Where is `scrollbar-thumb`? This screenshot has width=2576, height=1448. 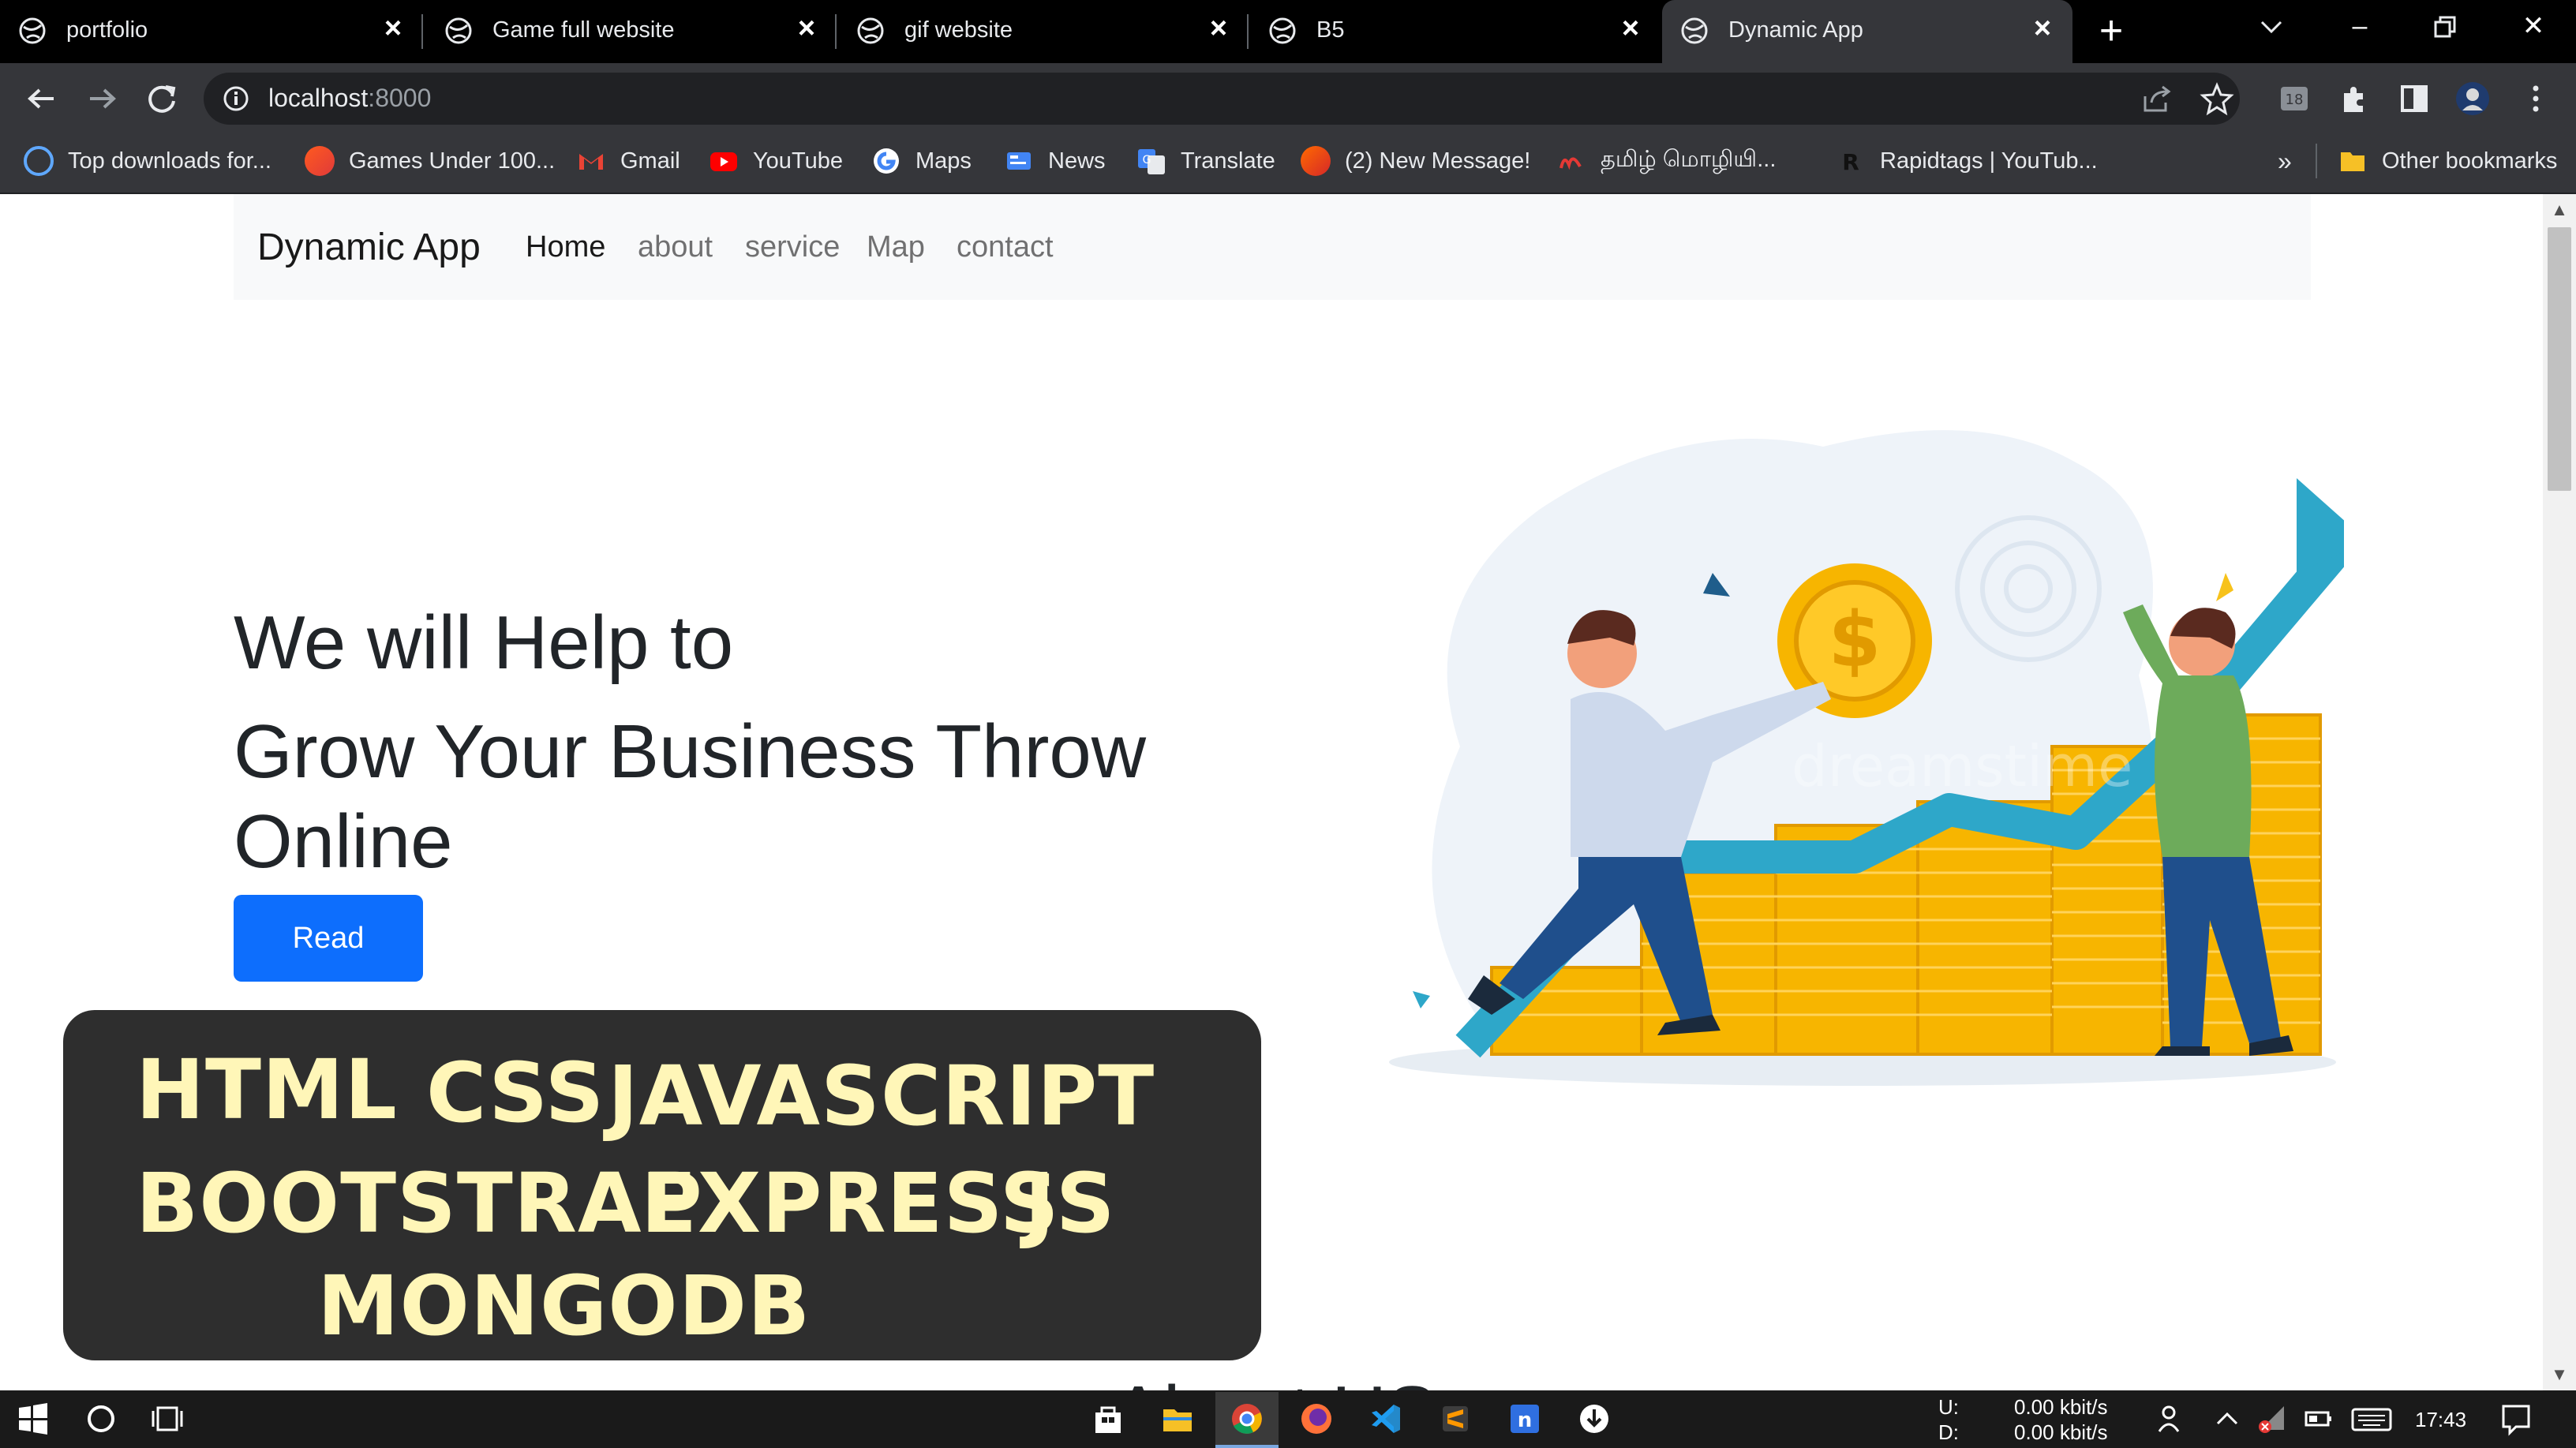
scrollbar-thumb is located at coordinates (2559, 359).